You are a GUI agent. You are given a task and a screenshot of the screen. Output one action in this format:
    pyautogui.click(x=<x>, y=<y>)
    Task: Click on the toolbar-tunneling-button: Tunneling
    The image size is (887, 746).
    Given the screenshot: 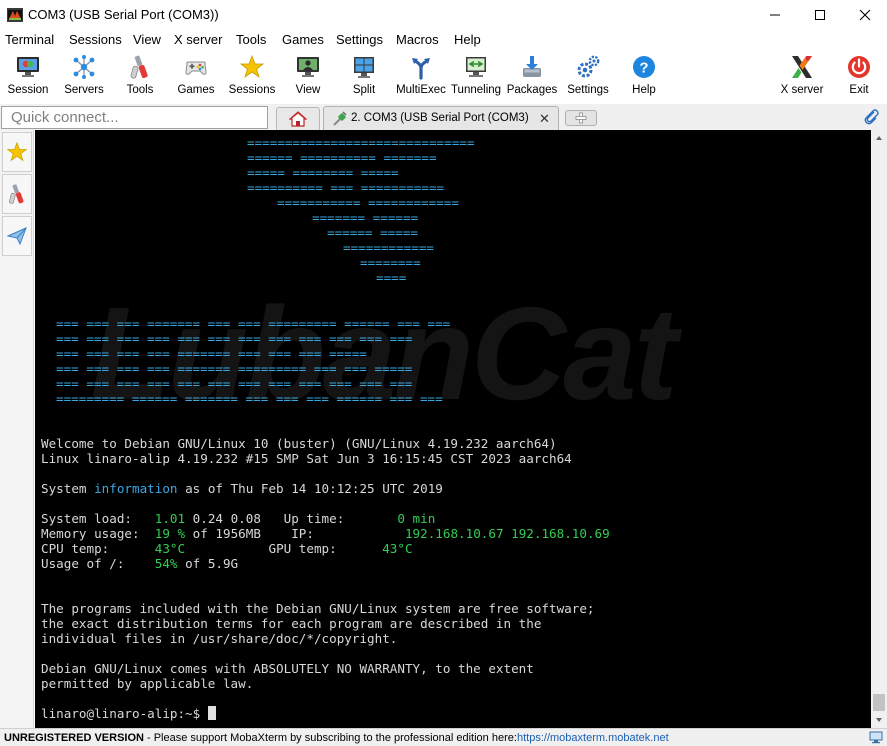 What is the action you would take?
    pyautogui.click(x=476, y=77)
    